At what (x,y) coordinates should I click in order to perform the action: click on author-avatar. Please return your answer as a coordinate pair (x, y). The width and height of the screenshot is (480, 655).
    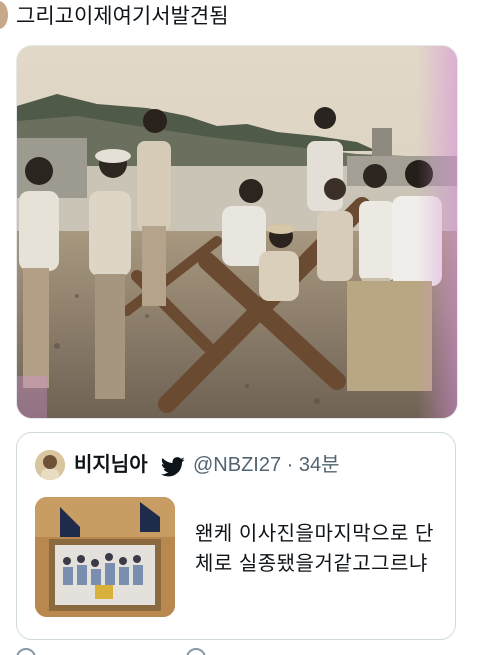
    Looking at the image, I should click on (4, 15).